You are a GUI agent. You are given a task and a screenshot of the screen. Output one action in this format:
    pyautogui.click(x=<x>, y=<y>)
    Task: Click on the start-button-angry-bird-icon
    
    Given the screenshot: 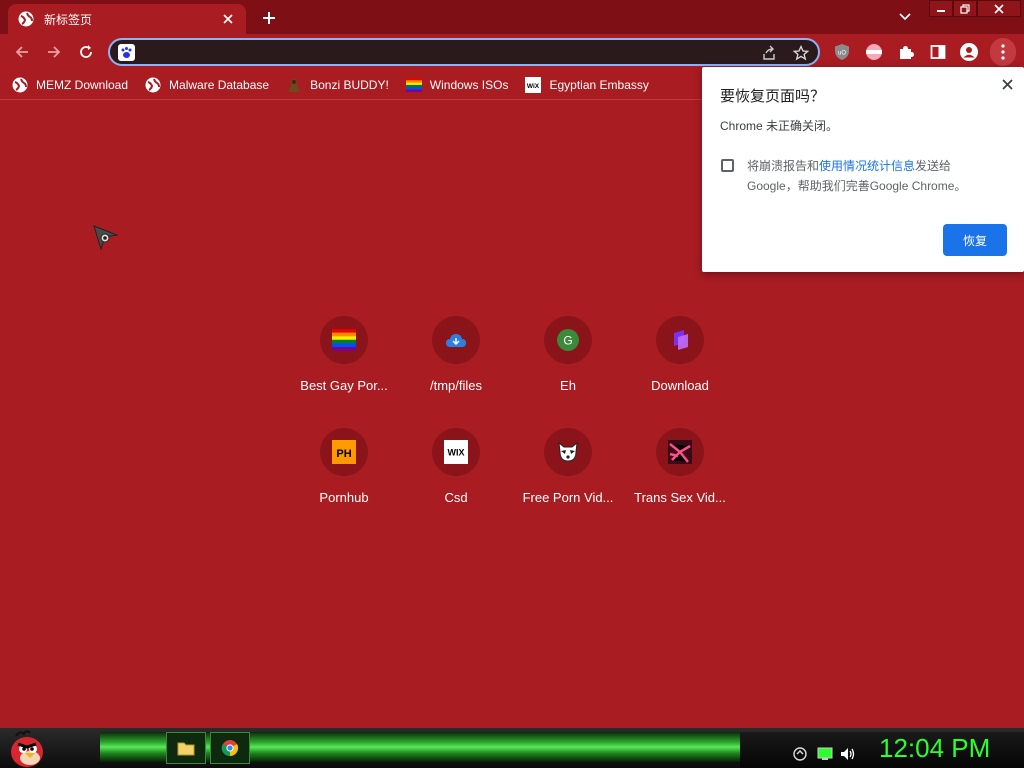 What is the action you would take?
    pyautogui.click(x=28, y=748)
    